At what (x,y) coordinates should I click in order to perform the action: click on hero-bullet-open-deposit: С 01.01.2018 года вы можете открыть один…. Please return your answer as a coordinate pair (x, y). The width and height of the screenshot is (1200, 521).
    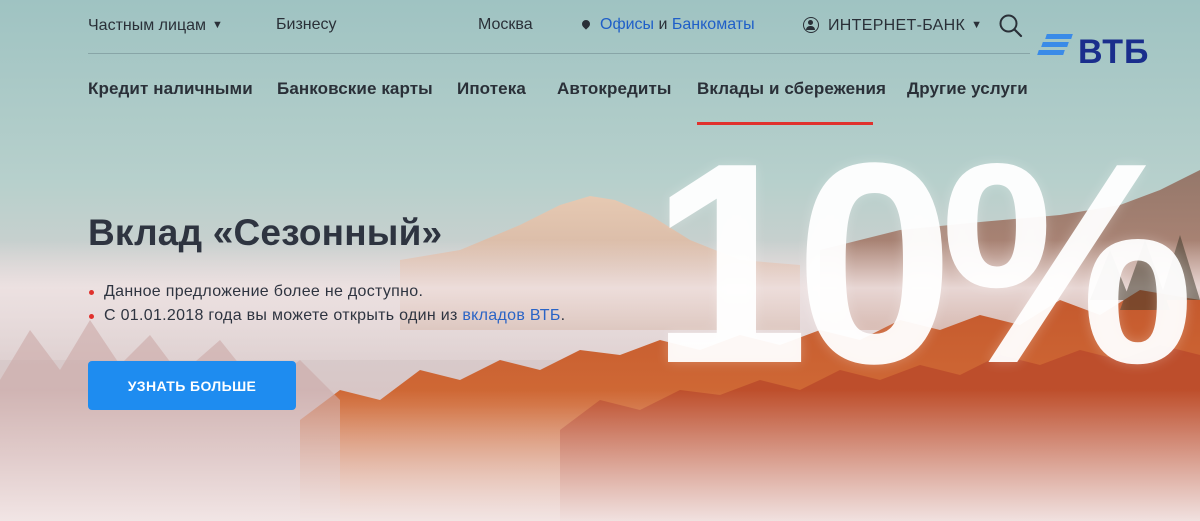
    Looking at the image, I should click on (326, 316).